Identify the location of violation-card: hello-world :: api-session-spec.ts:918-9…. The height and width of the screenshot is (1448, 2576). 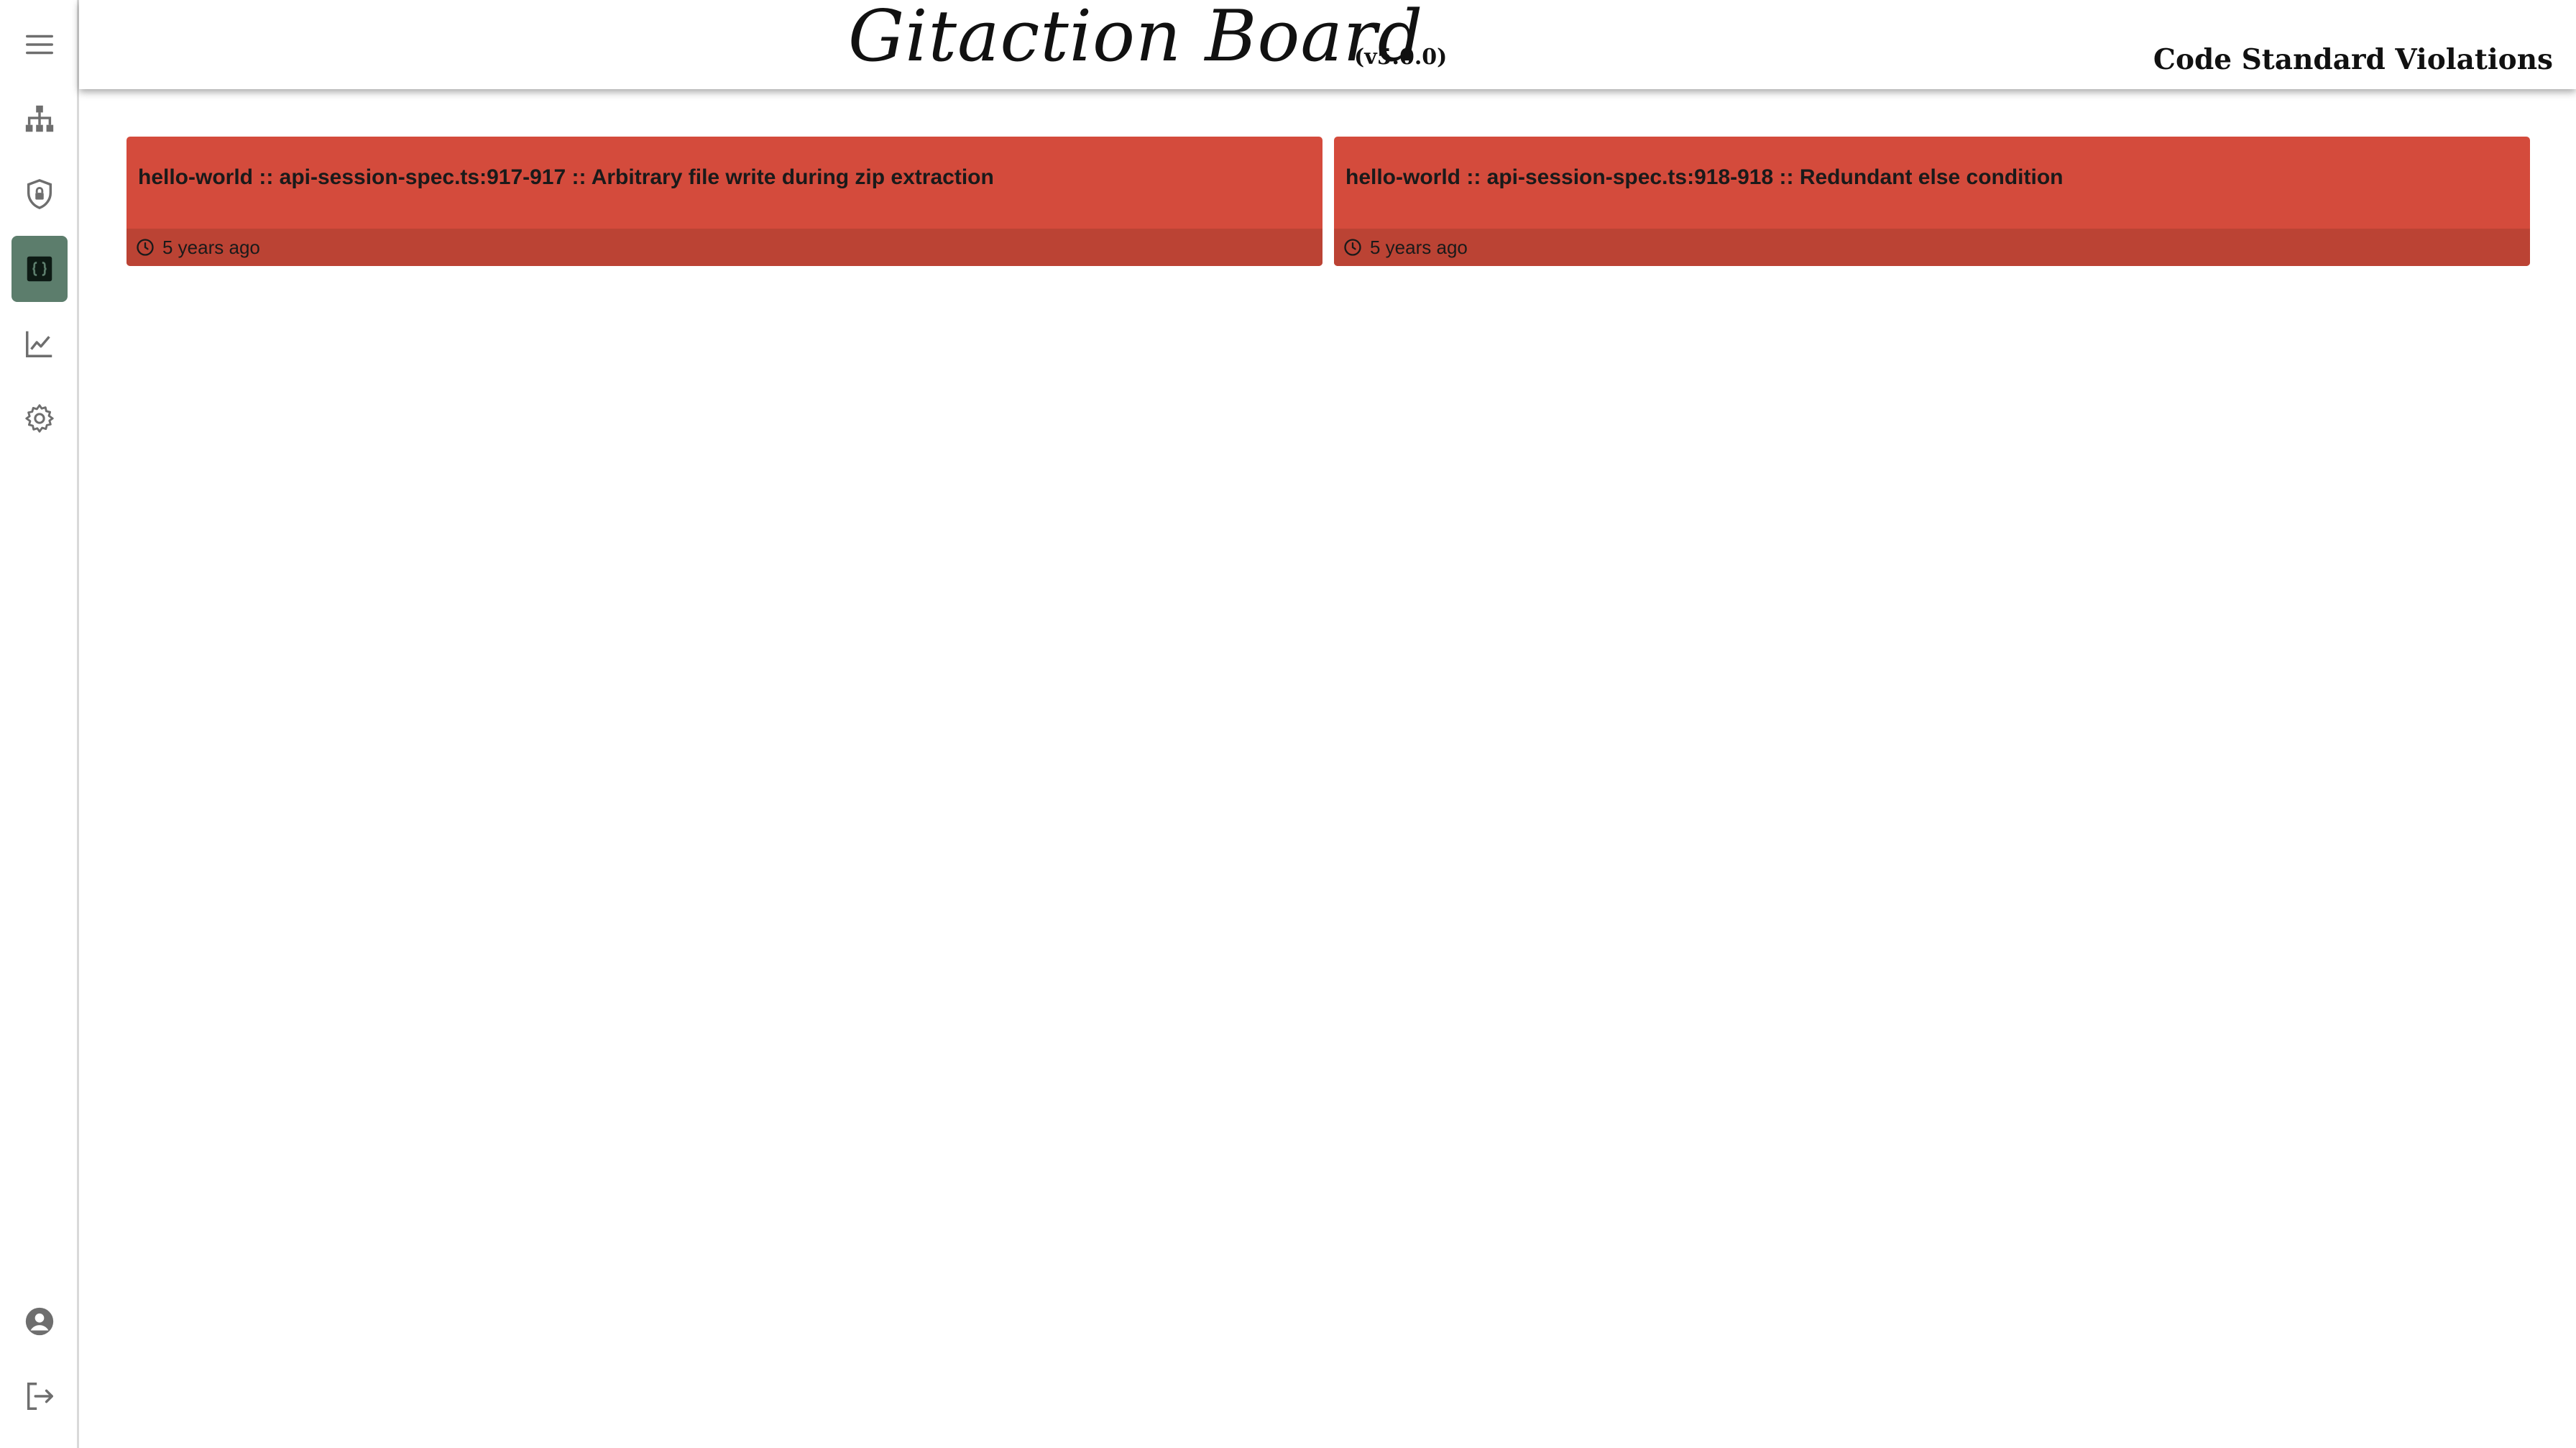
(1932, 201).